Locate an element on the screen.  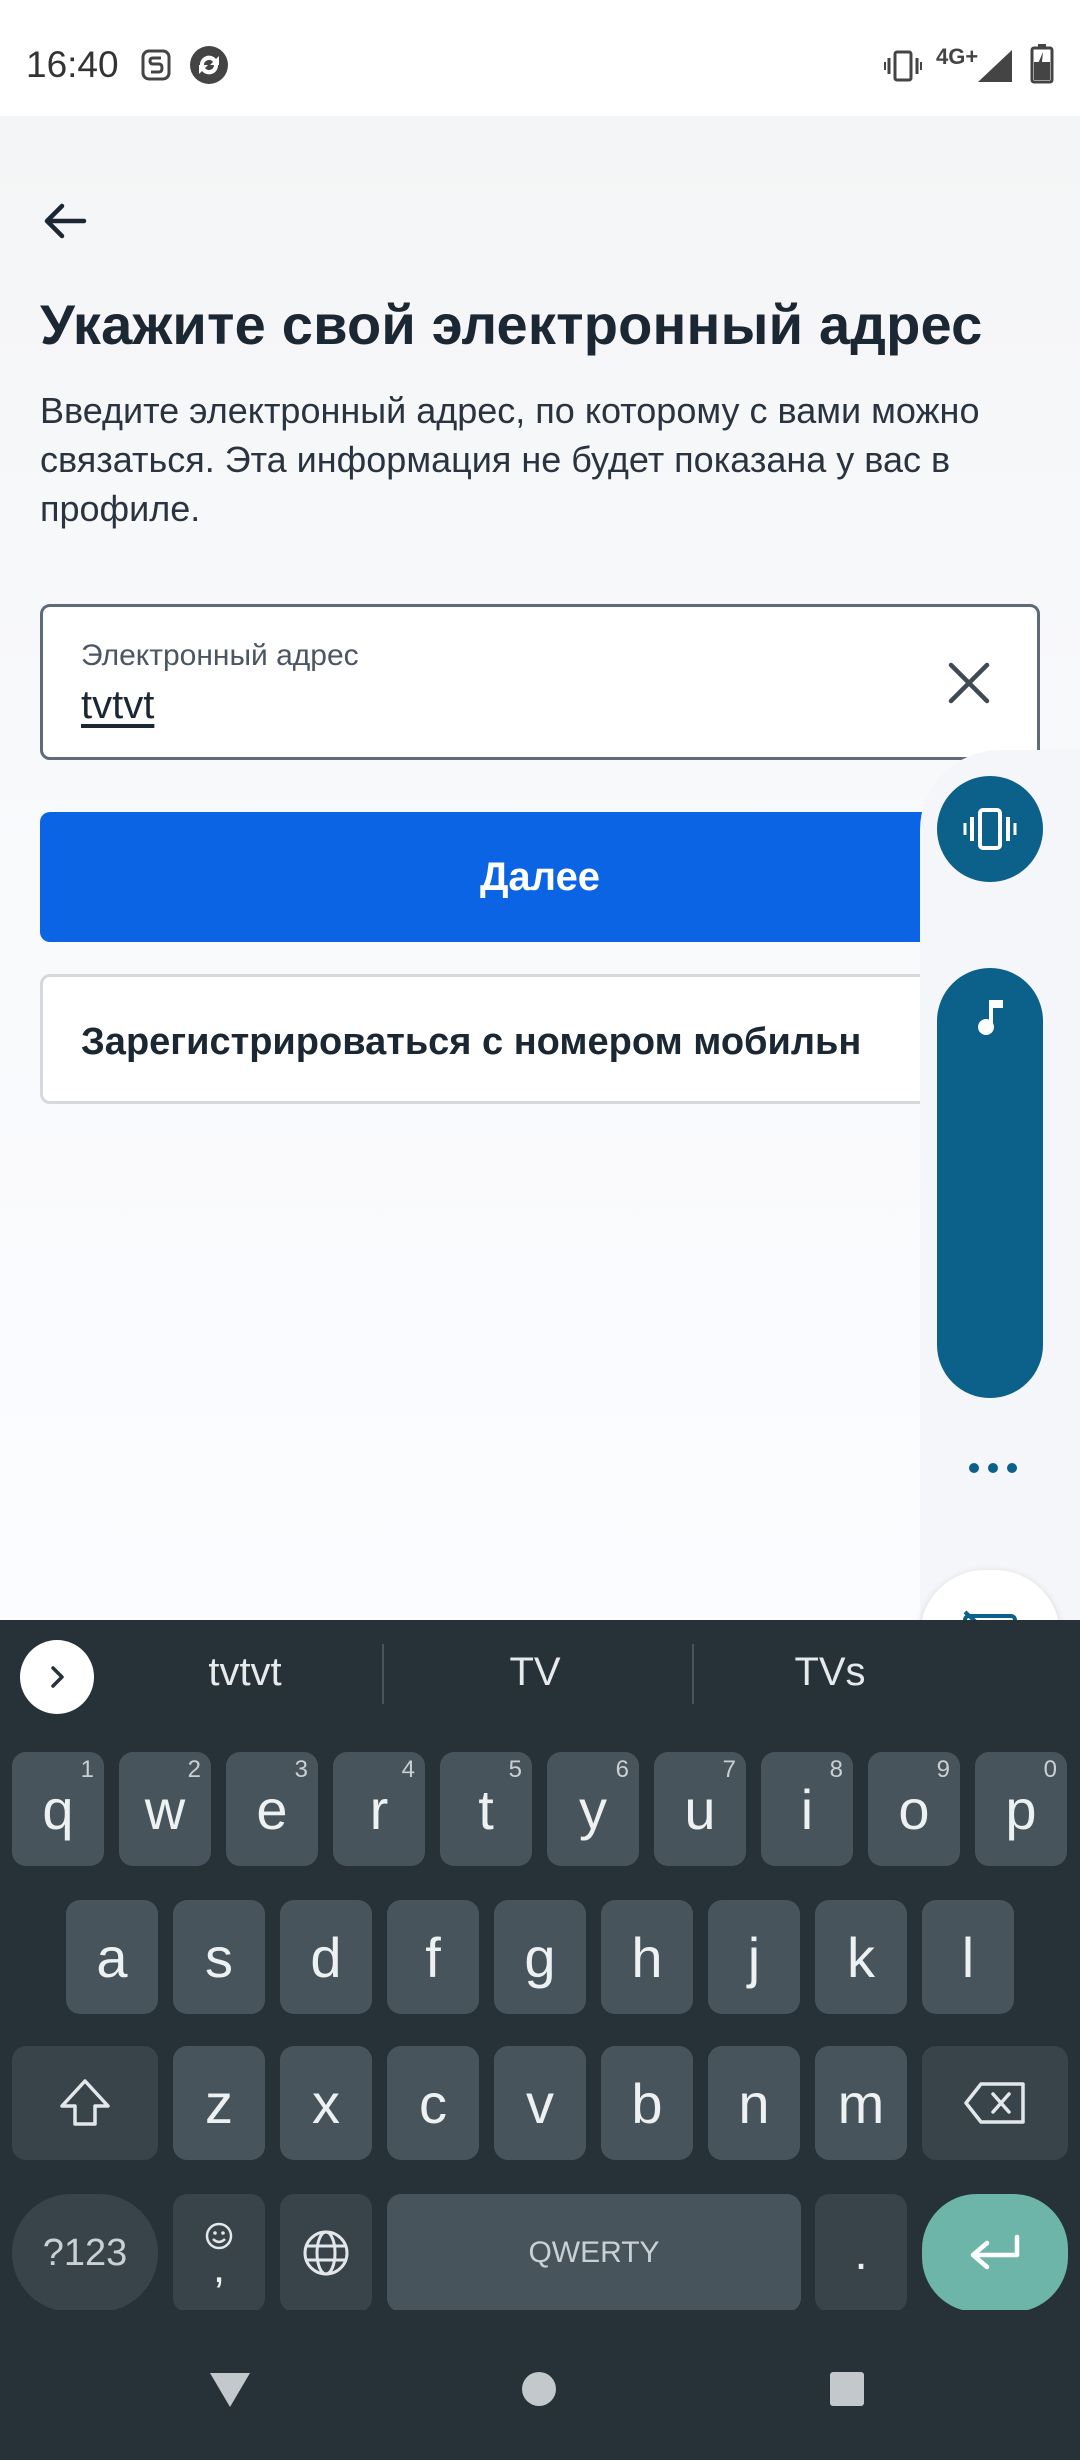
globe-icon is located at coordinates (326, 2253).